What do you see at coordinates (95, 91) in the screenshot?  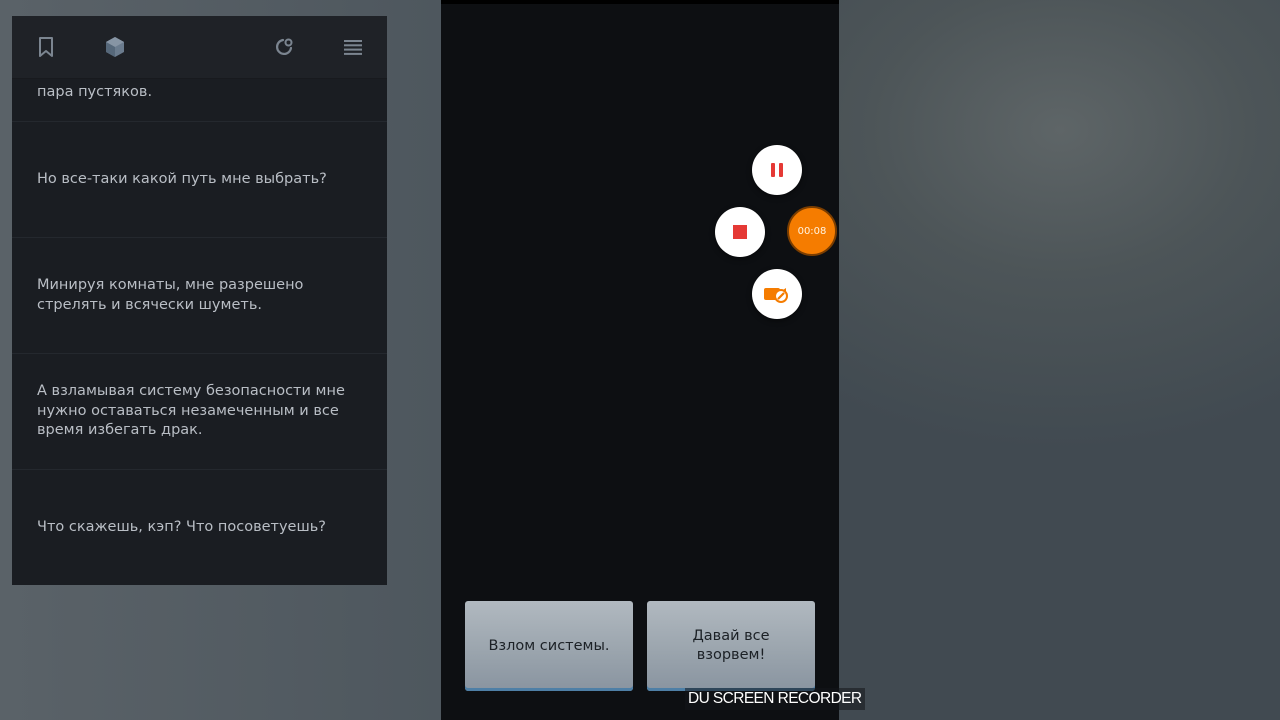 I see `message-text: пара пустяков.` at bounding box center [95, 91].